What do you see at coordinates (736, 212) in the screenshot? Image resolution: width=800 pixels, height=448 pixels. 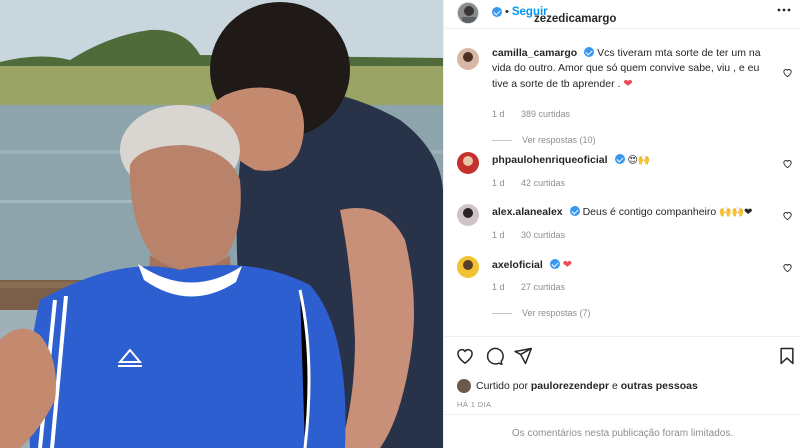 I see `comment-emoji: 🙌🙌❤` at bounding box center [736, 212].